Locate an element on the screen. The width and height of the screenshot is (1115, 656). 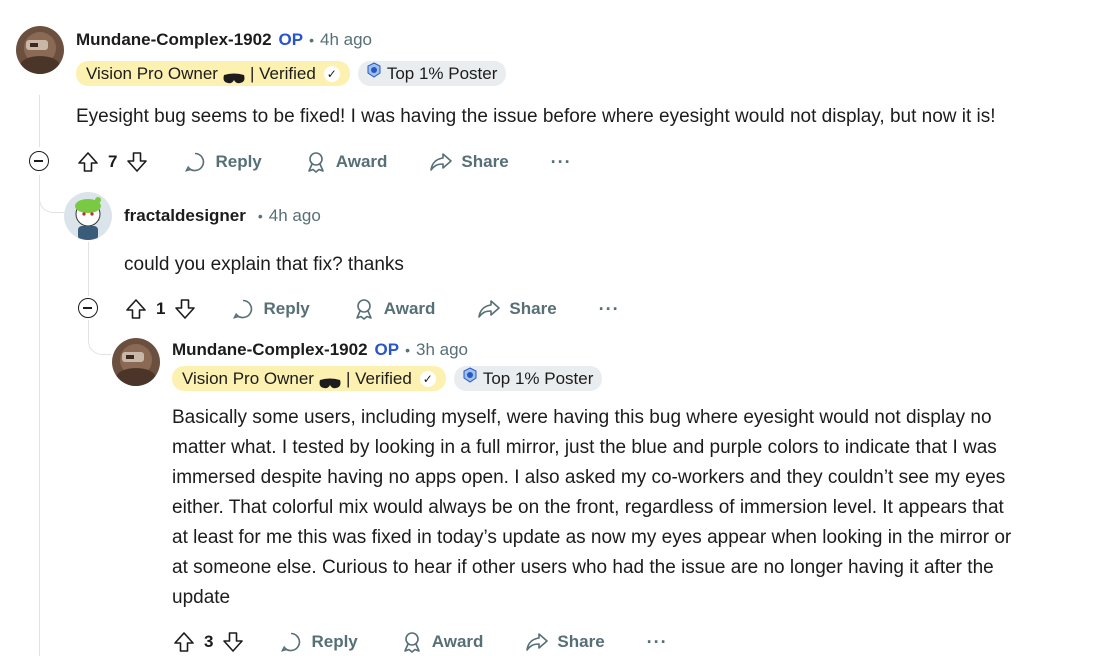
comment-meta: Mundane-Complex-1902 OP • 3h ago is located at coordinates (320, 350).